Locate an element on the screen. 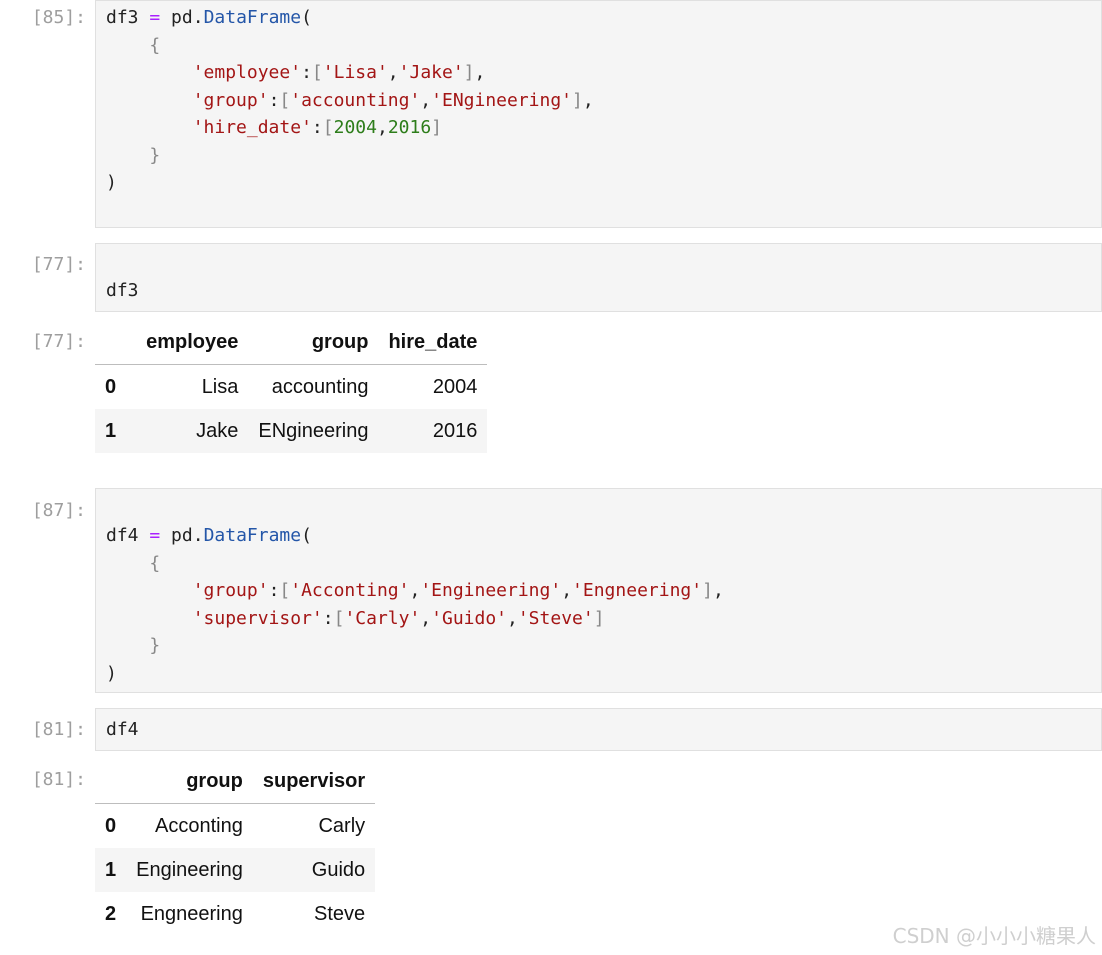  code-token: 'supervisor' is located at coordinates (257, 618).